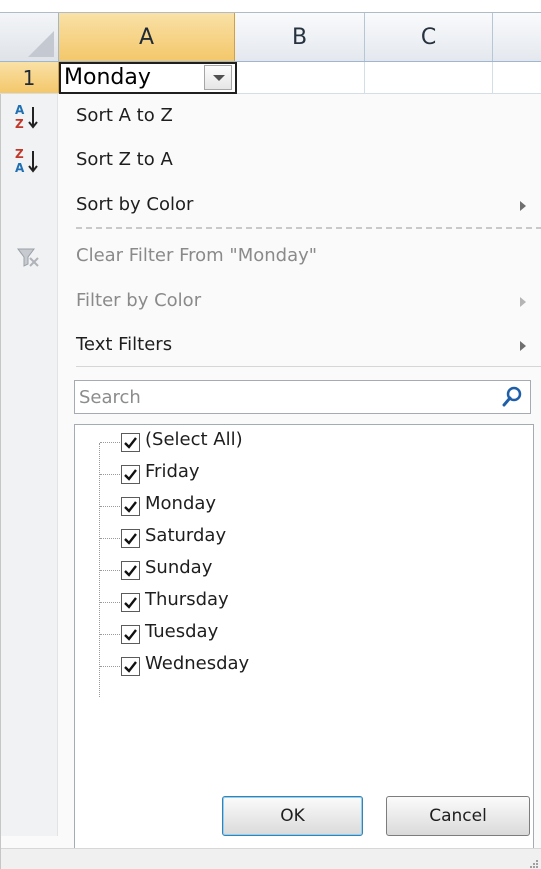 The height and width of the screenshot is (869, 541). Describe the element at coordinates (172, 471) in the screenshot. I see `list-item-label: Friday` at that location.